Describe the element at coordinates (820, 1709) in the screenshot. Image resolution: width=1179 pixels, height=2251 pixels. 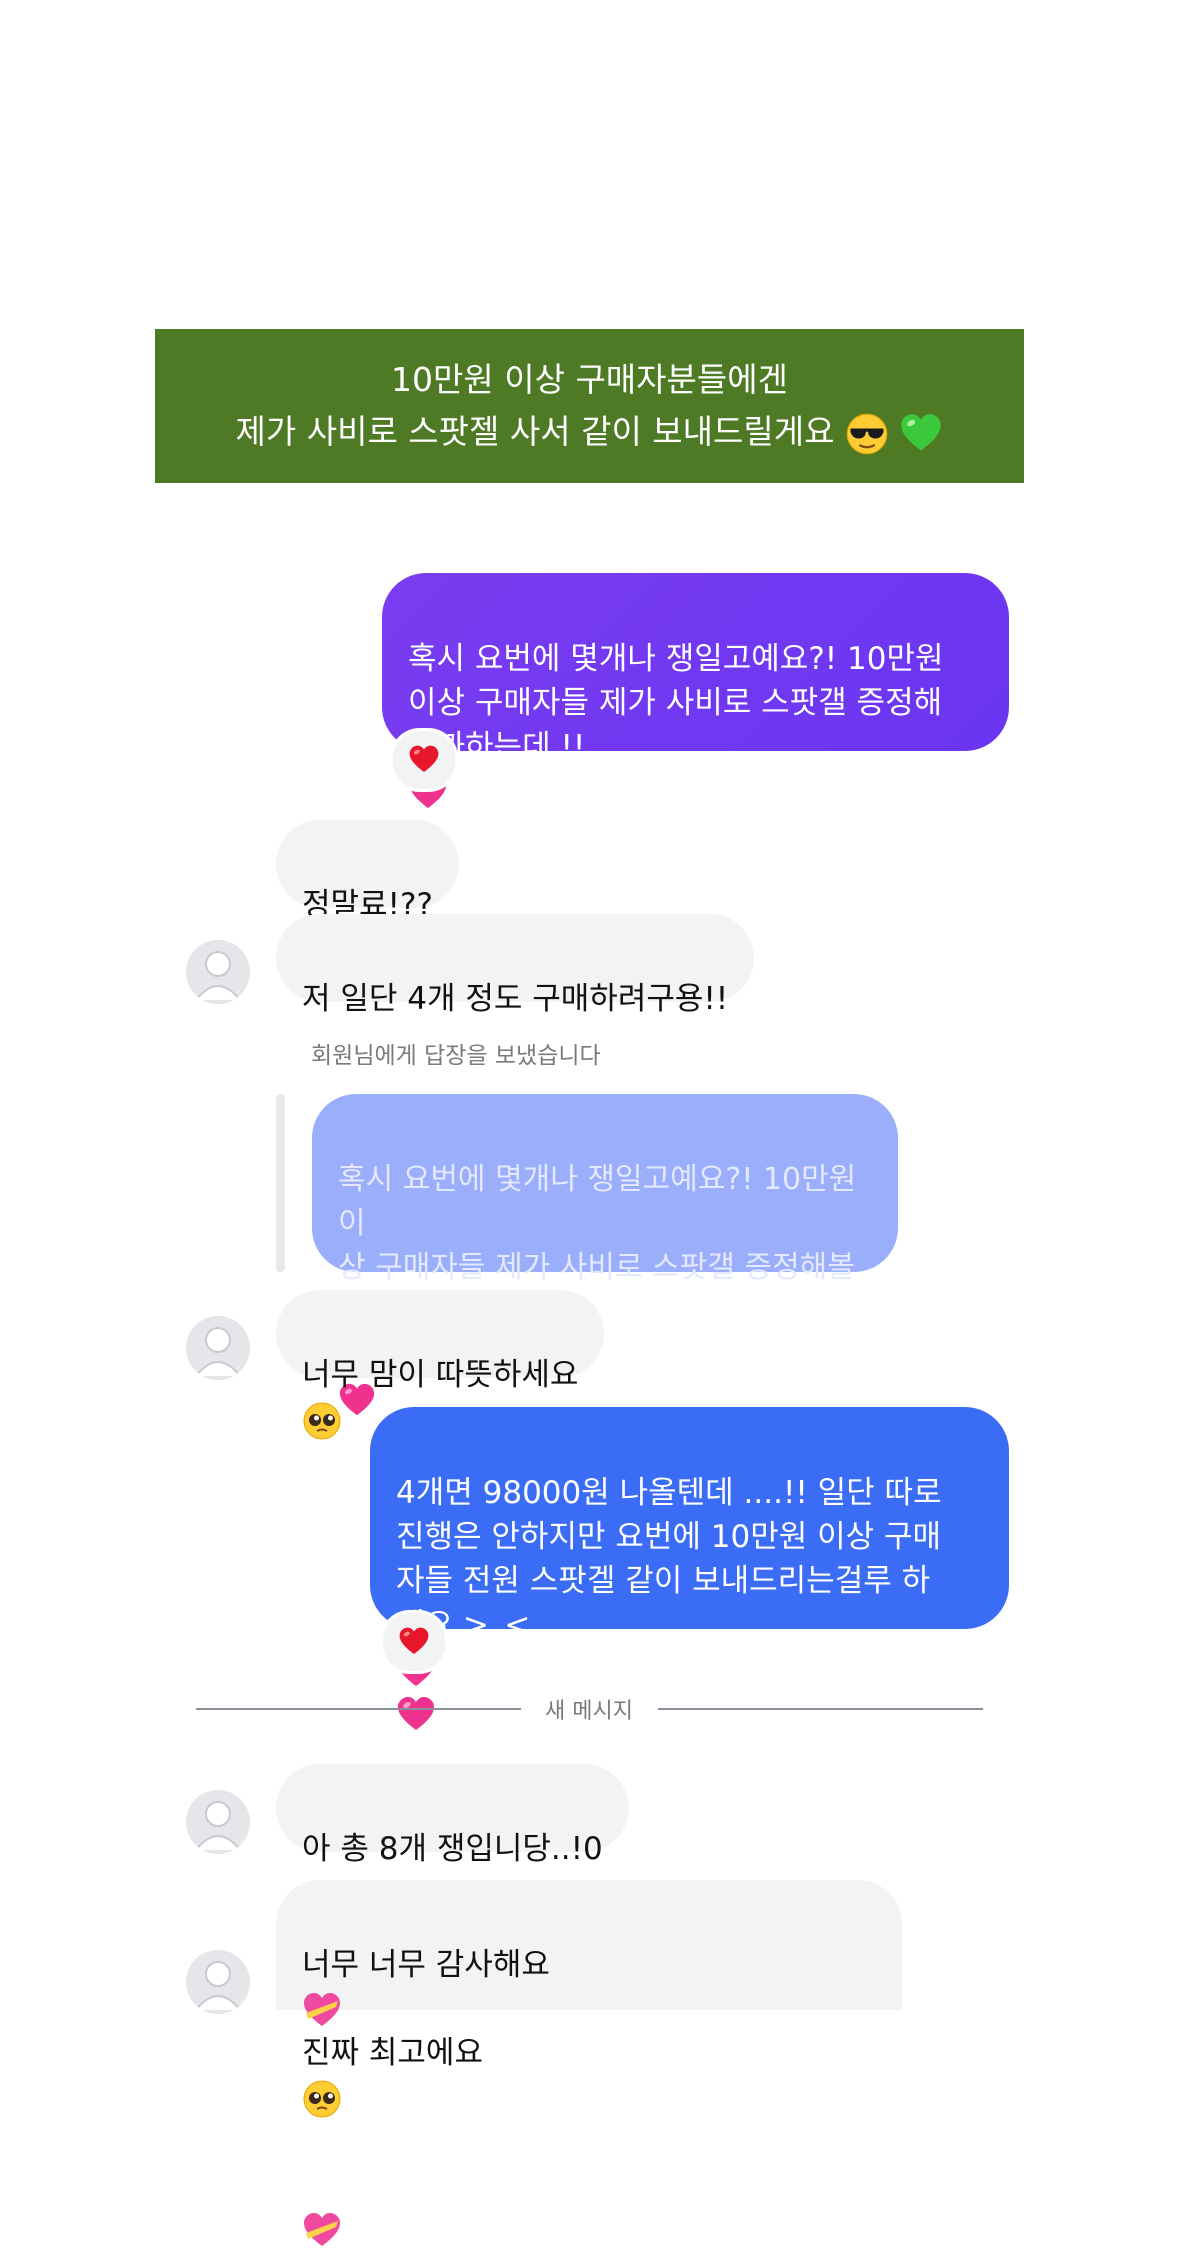
I see `divider-line-right` at that location.